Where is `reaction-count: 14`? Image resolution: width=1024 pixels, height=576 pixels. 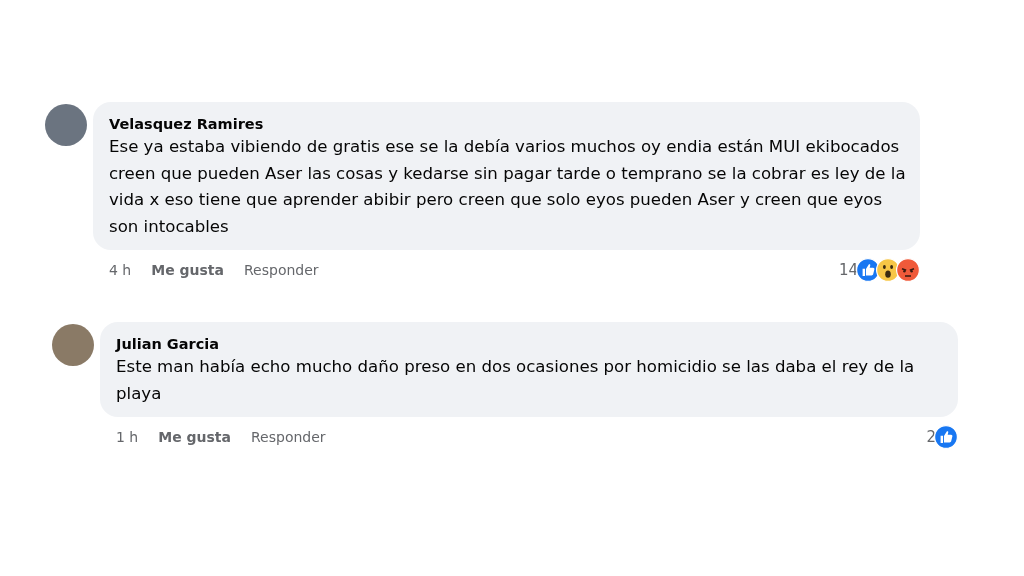 reaction-count: 14 is located at coordinates (848, 270).